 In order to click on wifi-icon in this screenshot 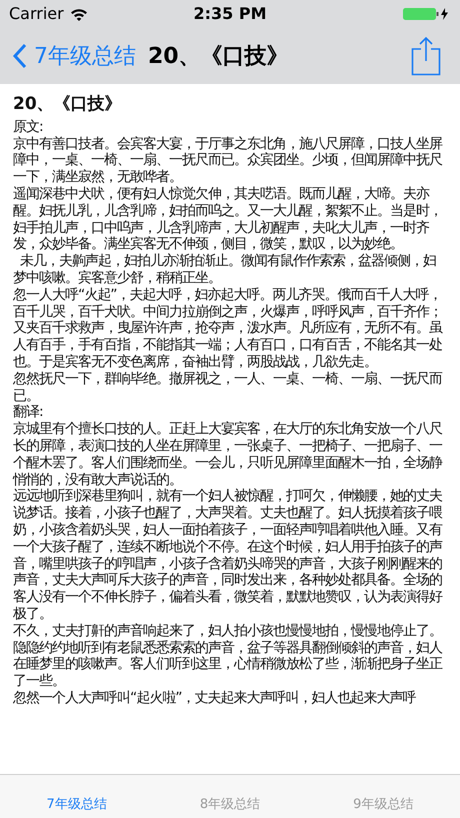, I will do `click(79, 14)`.